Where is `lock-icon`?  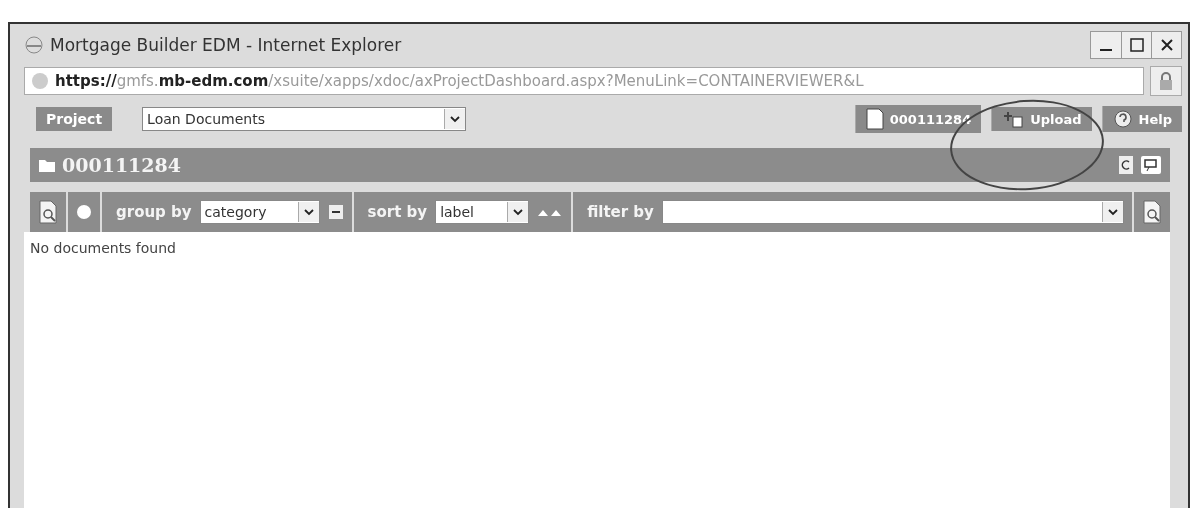
lock-icon is located at coordinates (1166, 81).